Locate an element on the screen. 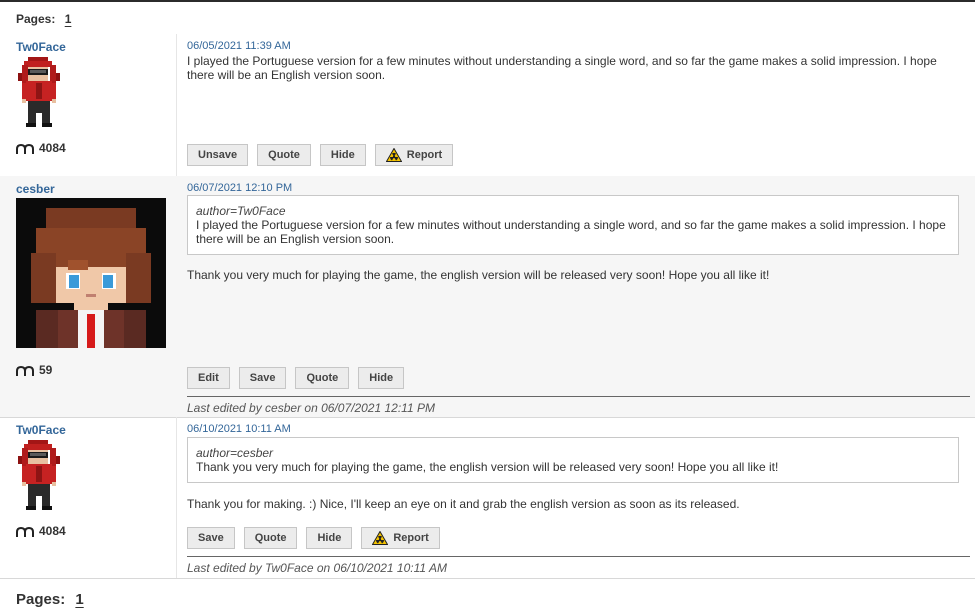 The width and height of the screenshot is (975, 614). post-actions: Unsave Quote Hide Report is located at coordinates (320, 155).